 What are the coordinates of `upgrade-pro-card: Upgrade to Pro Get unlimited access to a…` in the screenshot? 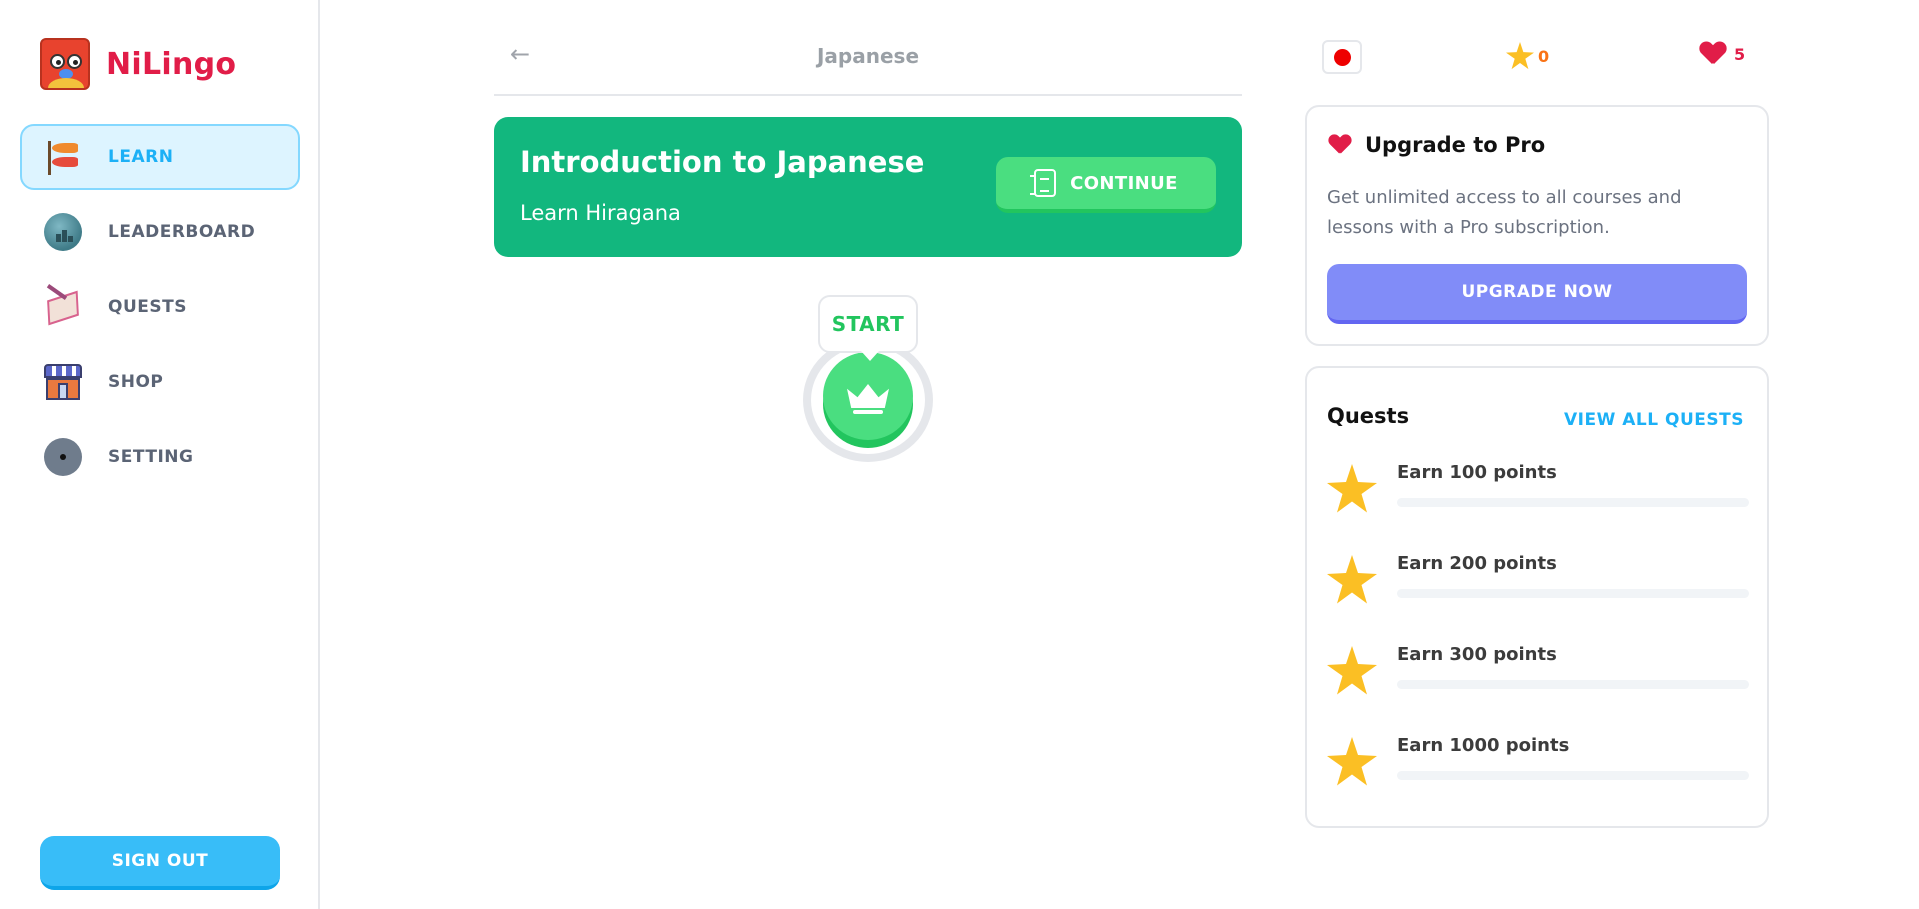 It's located at (1537, 225).